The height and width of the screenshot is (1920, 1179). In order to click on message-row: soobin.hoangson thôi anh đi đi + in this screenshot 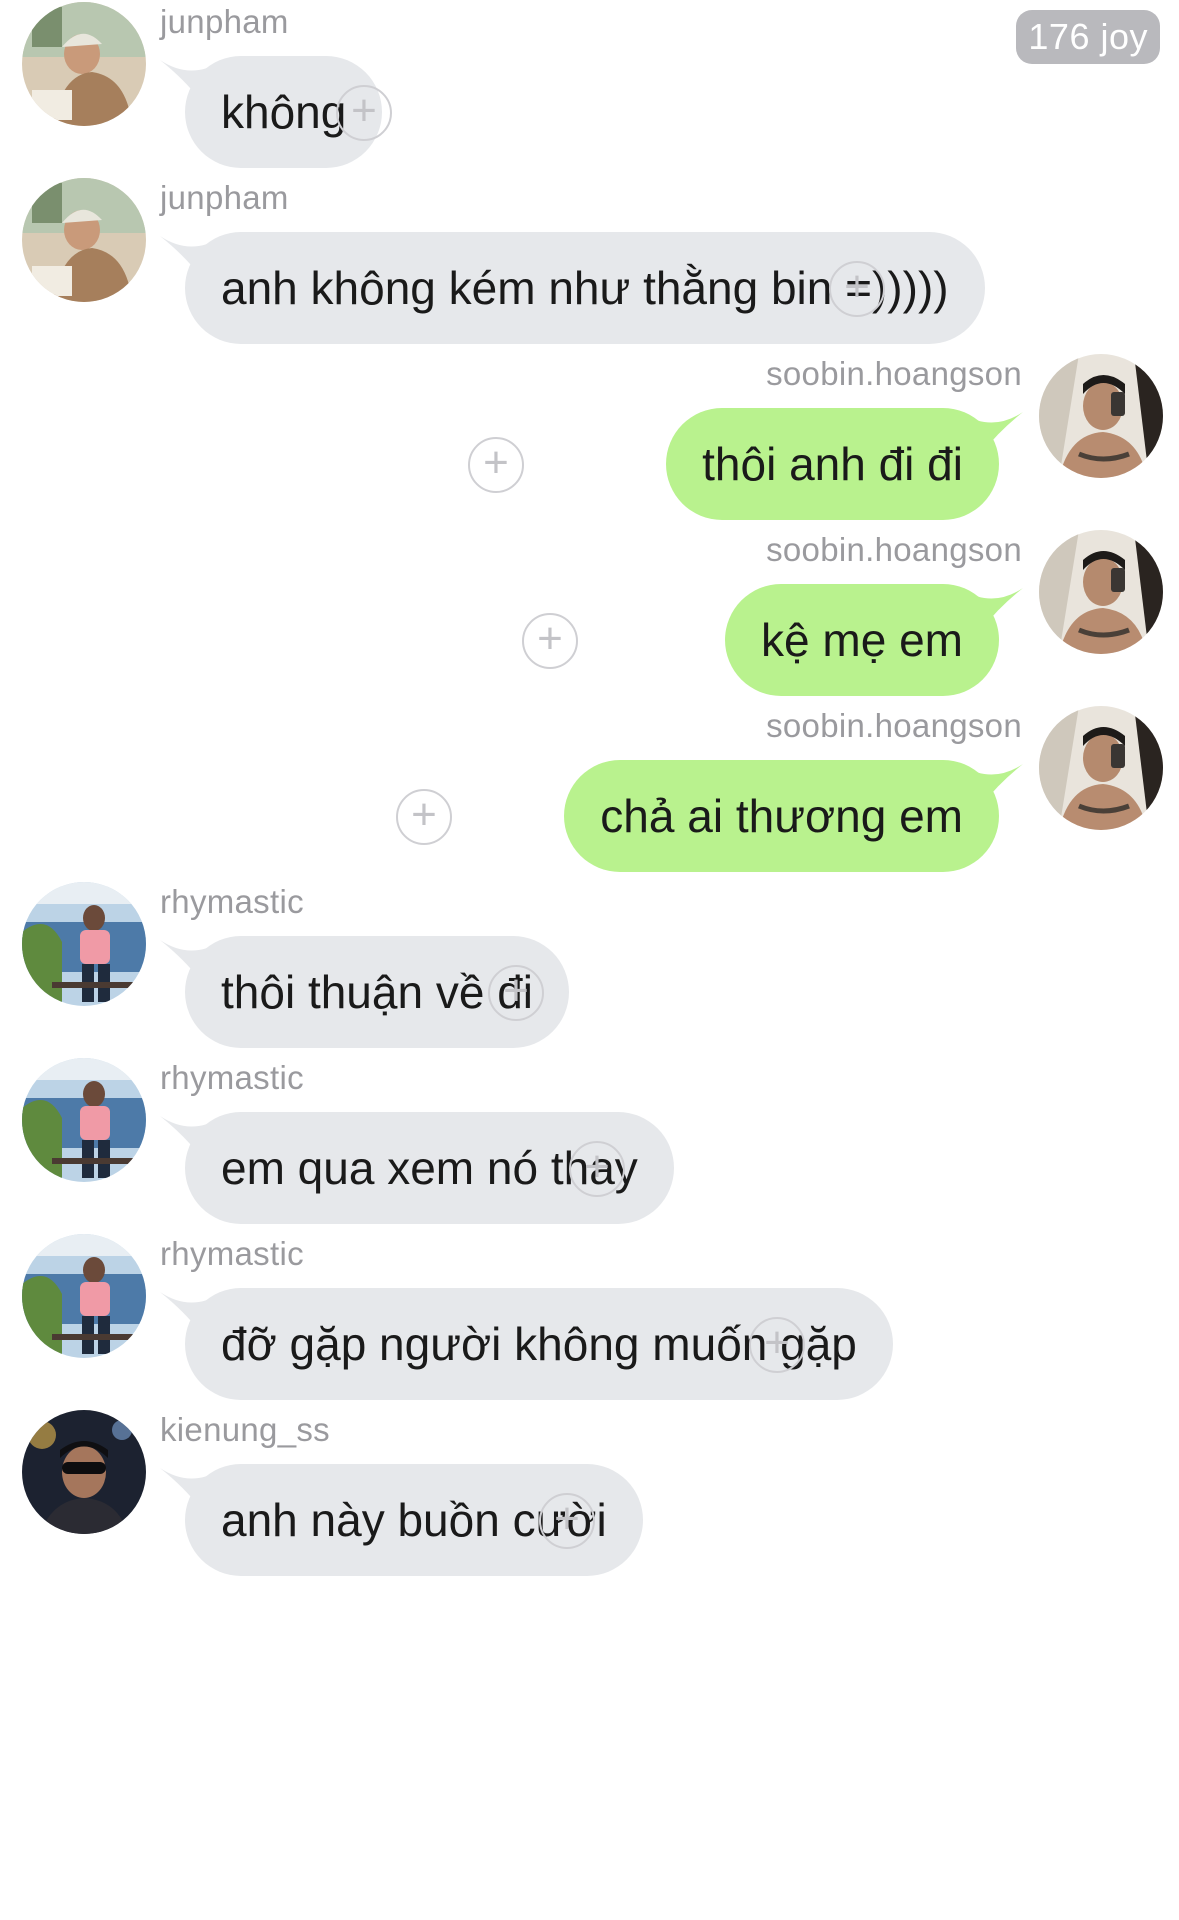, I will do `click(589, 454)`.